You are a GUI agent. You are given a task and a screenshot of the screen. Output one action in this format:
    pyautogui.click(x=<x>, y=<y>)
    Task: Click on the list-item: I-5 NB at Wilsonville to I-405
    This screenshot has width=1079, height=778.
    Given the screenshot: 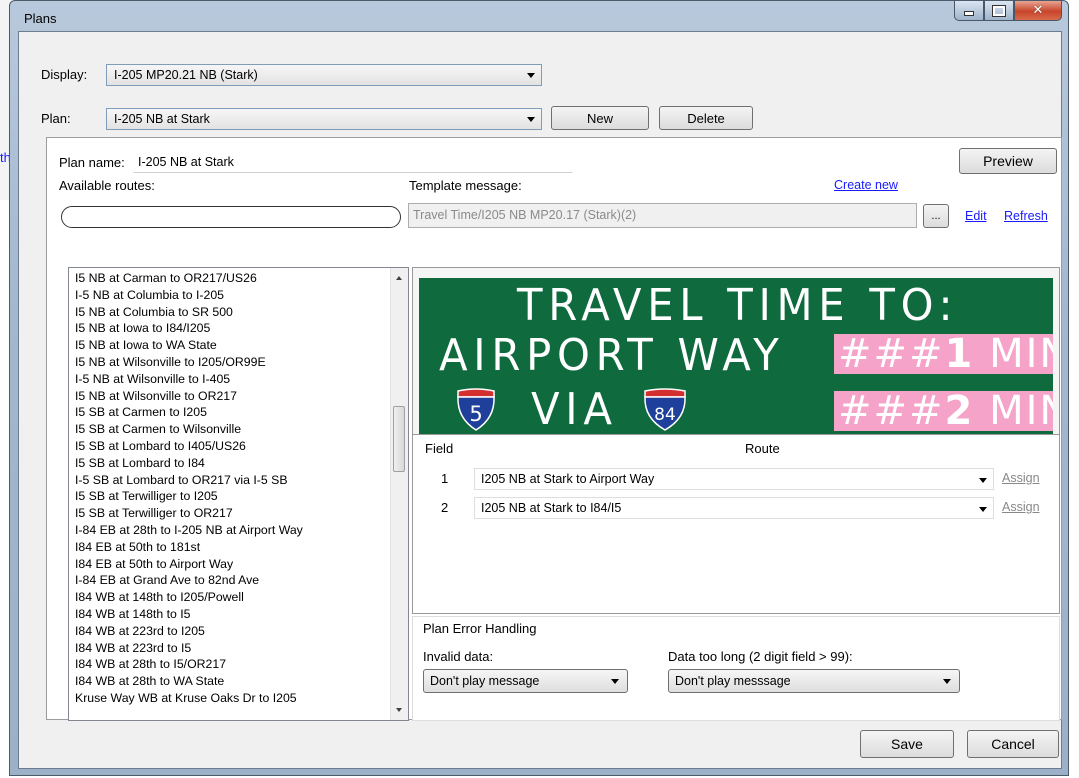 What is the action you would take?
    pyautogui.click(x=152, y=379)
    